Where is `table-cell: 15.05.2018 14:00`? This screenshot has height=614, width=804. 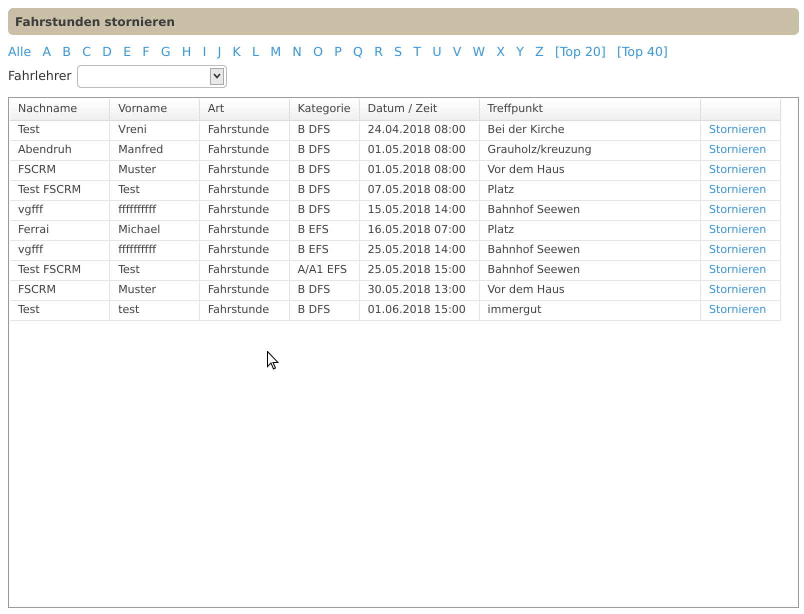 table-cell: 15.05.2018 14:00 is located at coordinates (419, 210).